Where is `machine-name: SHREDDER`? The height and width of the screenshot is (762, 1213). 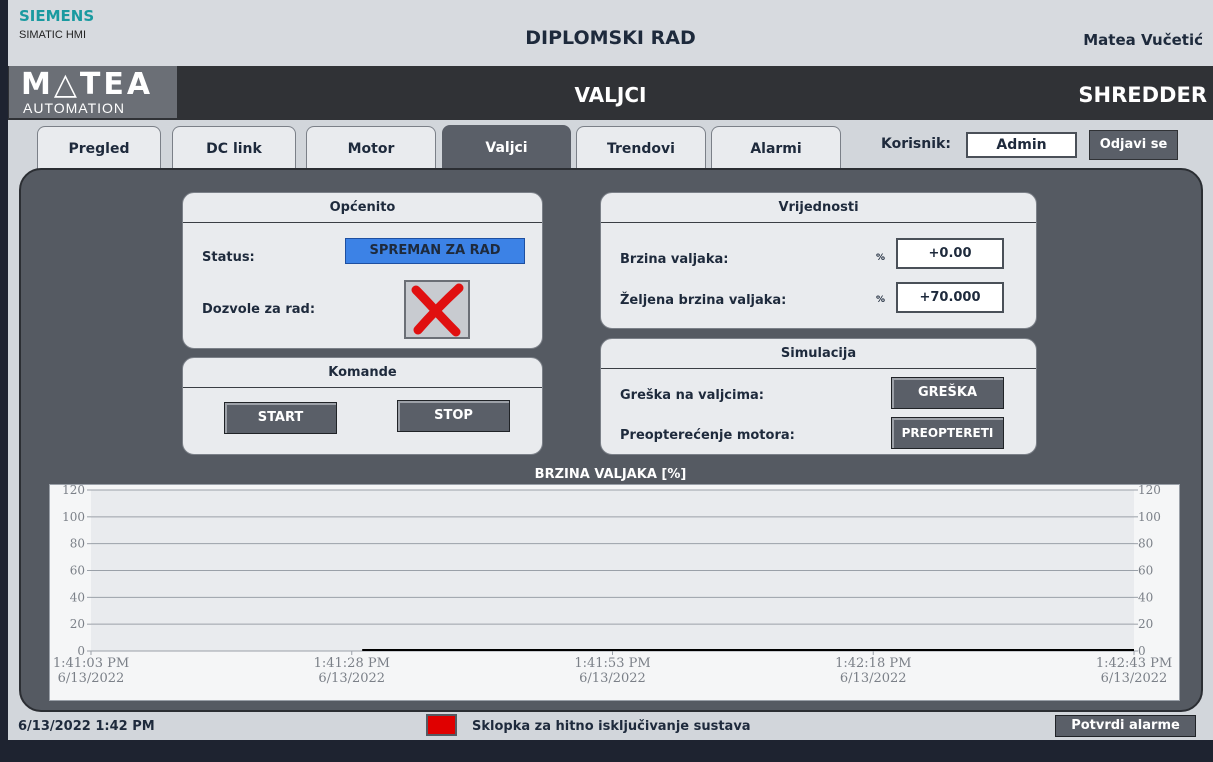 machine-name: SHREDDER is located at coordinates (1142, 95).